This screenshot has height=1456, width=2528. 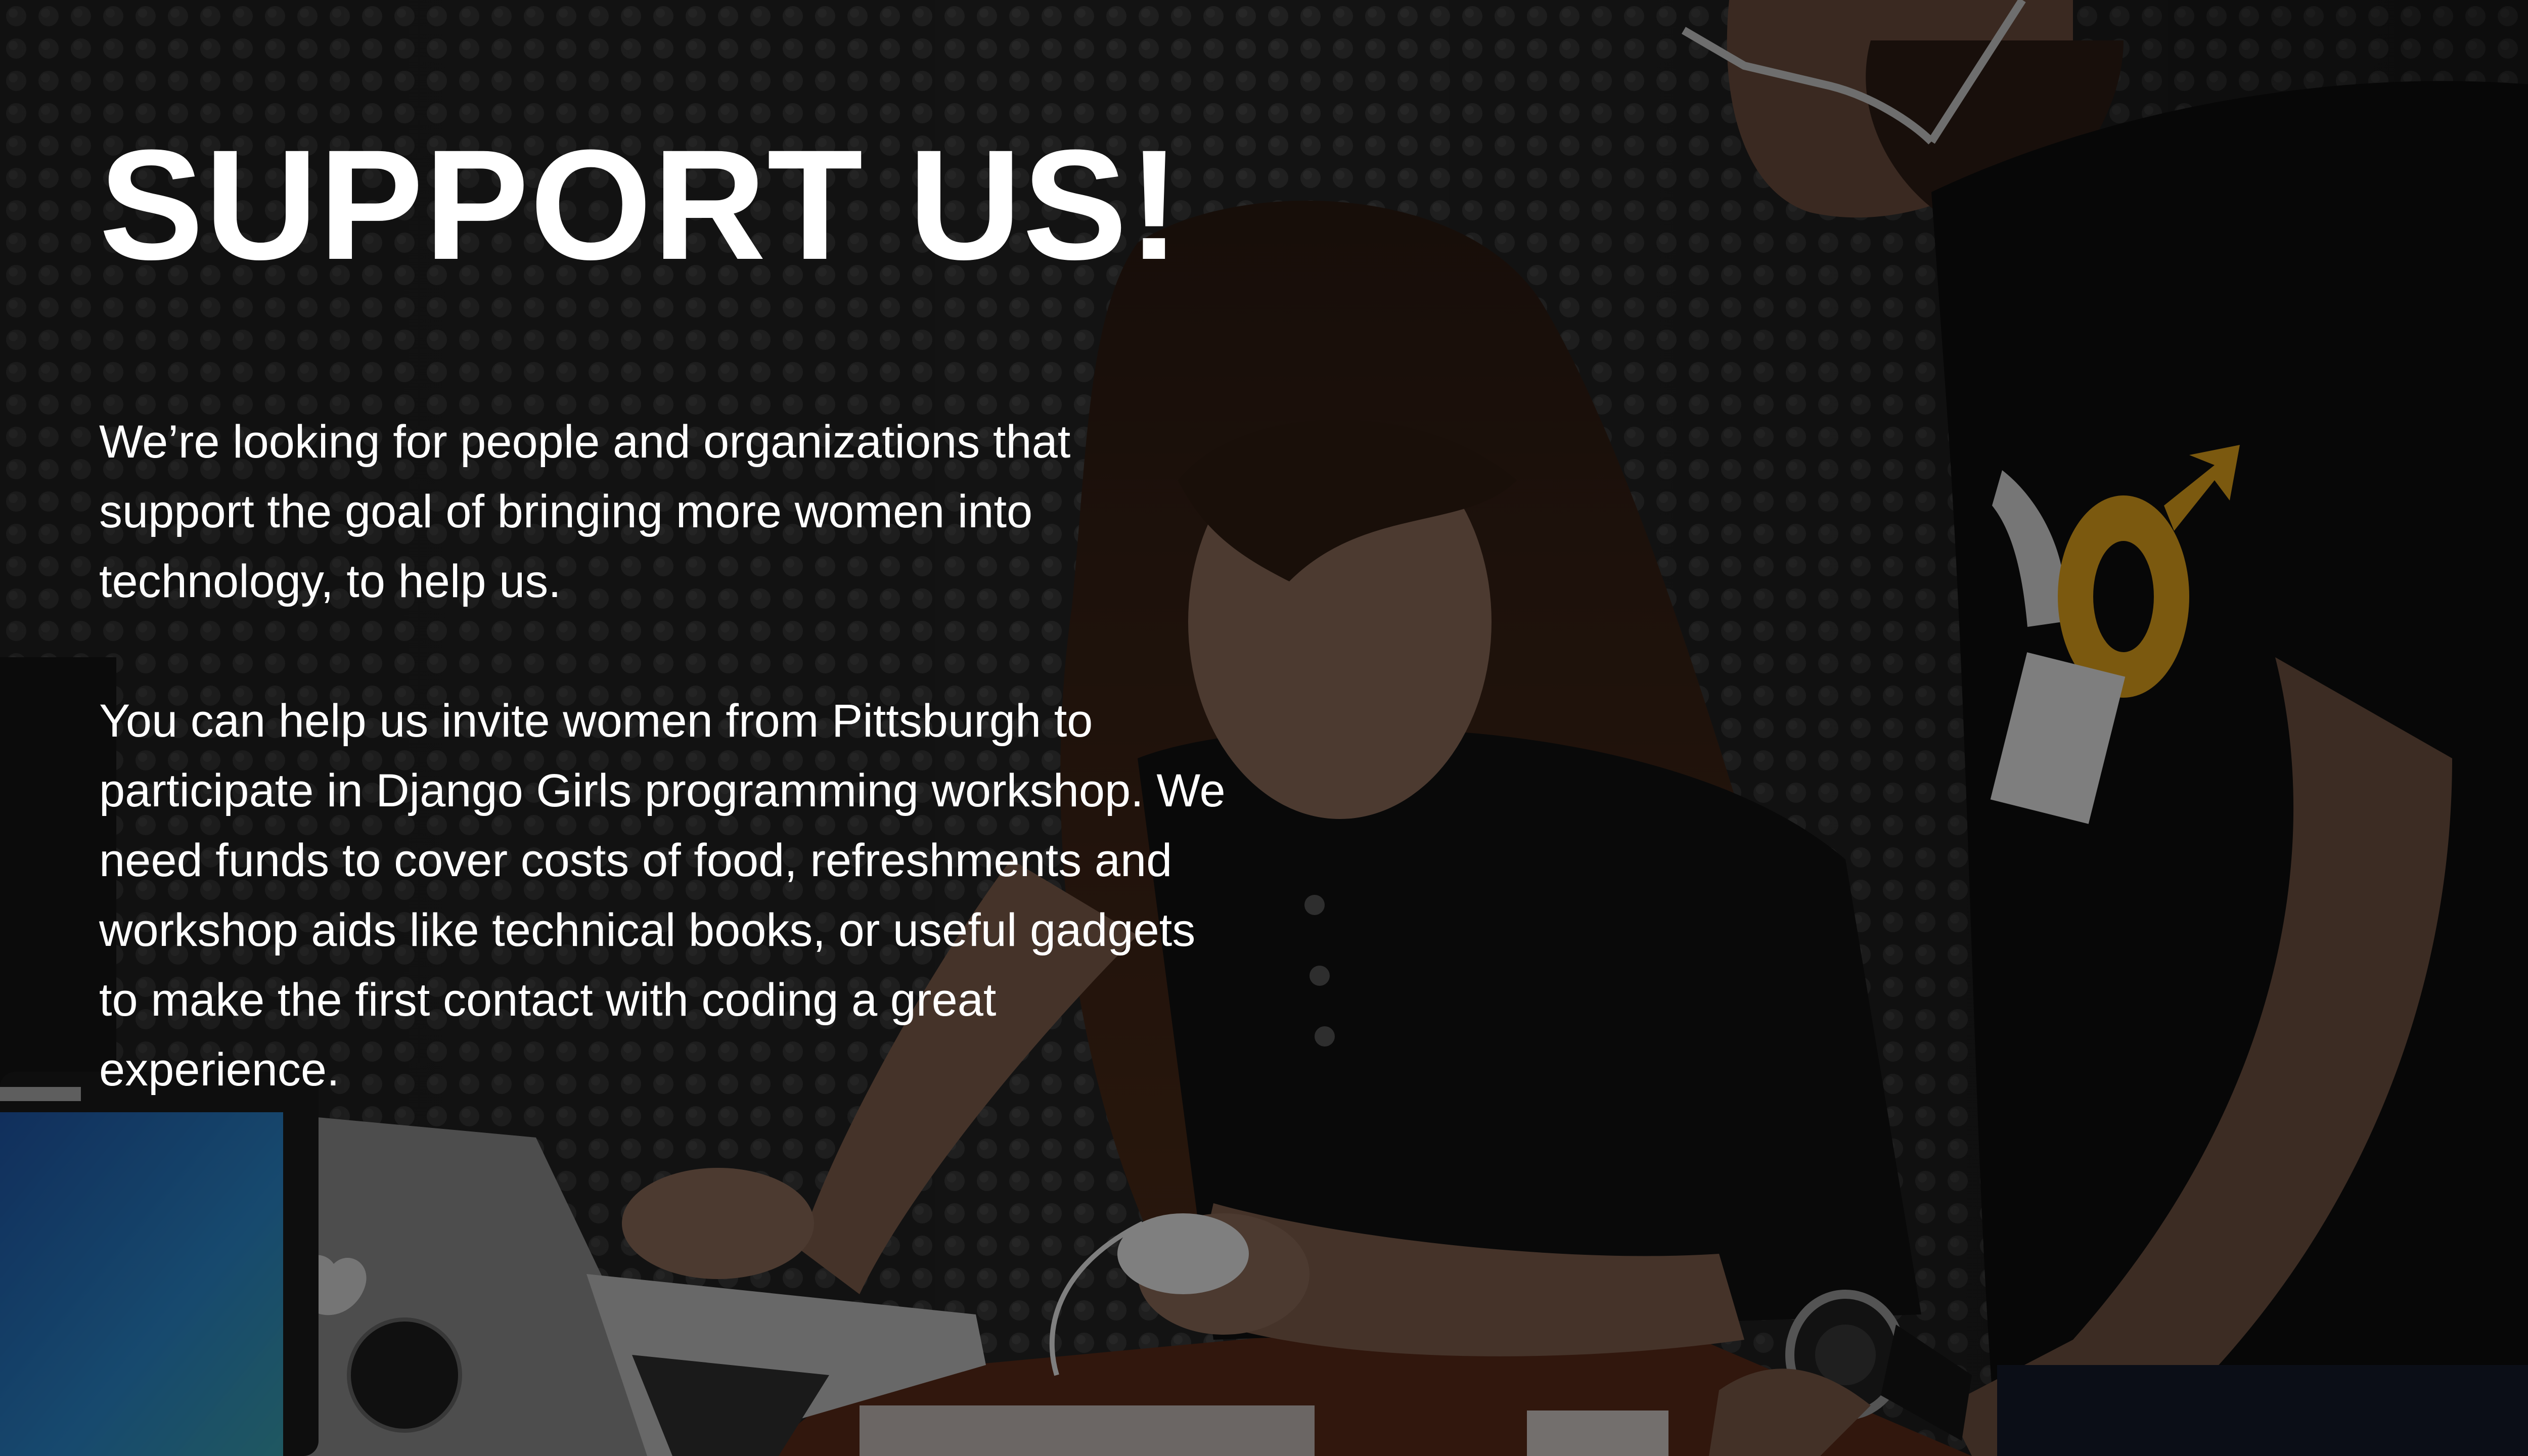 What do you see at coordinates (641, 204) in the screenshot?
I see `slide-title: SUPPORT US!` at bounding box center [641, 204].